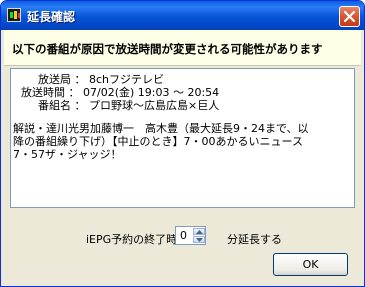  I want to click on app-icon, so click(14, 15).